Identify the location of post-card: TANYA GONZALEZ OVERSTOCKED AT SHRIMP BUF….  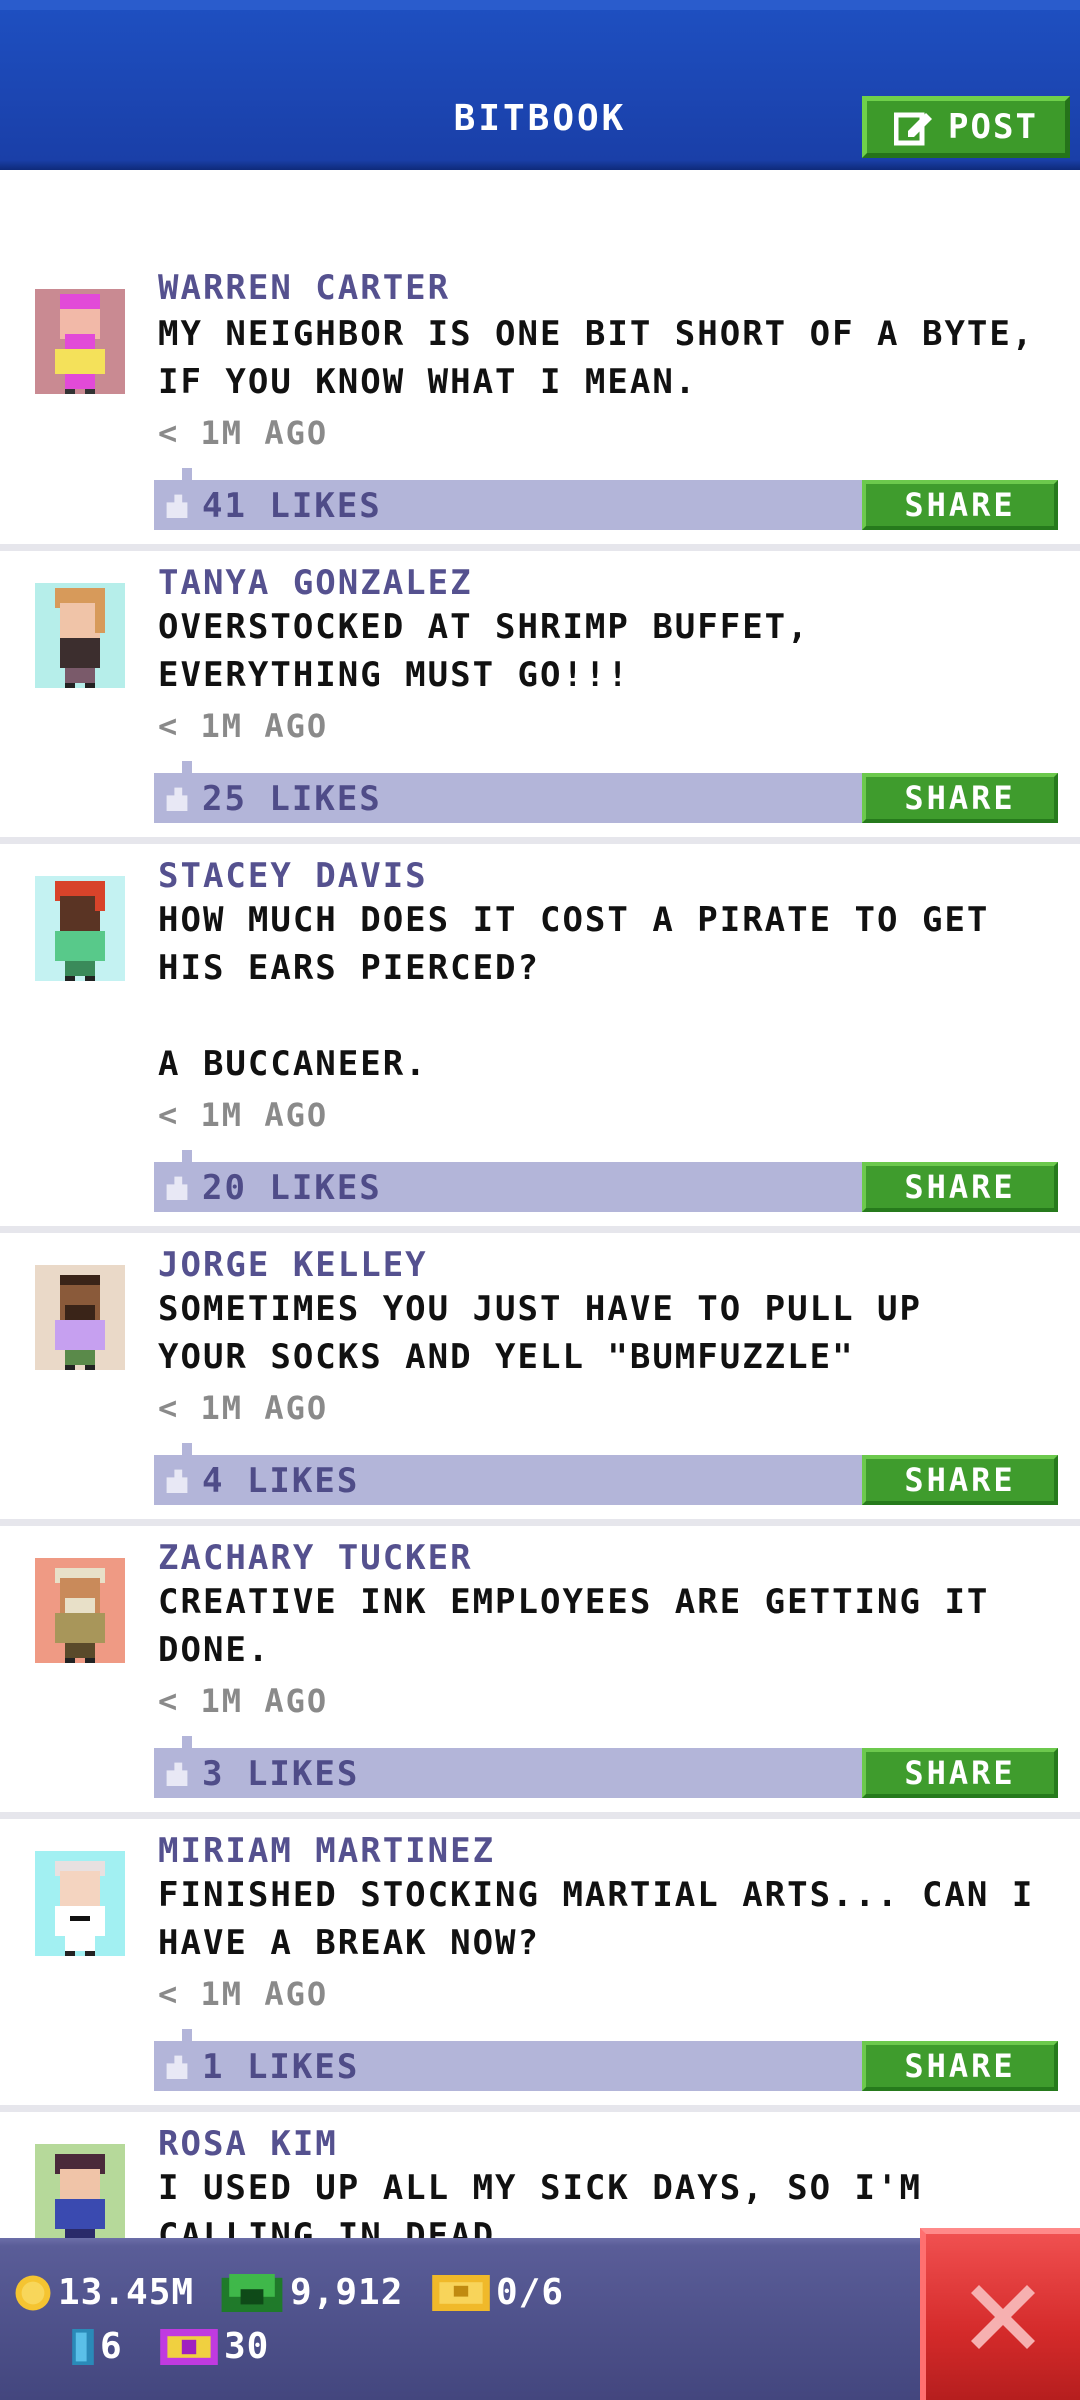
(540, 698).